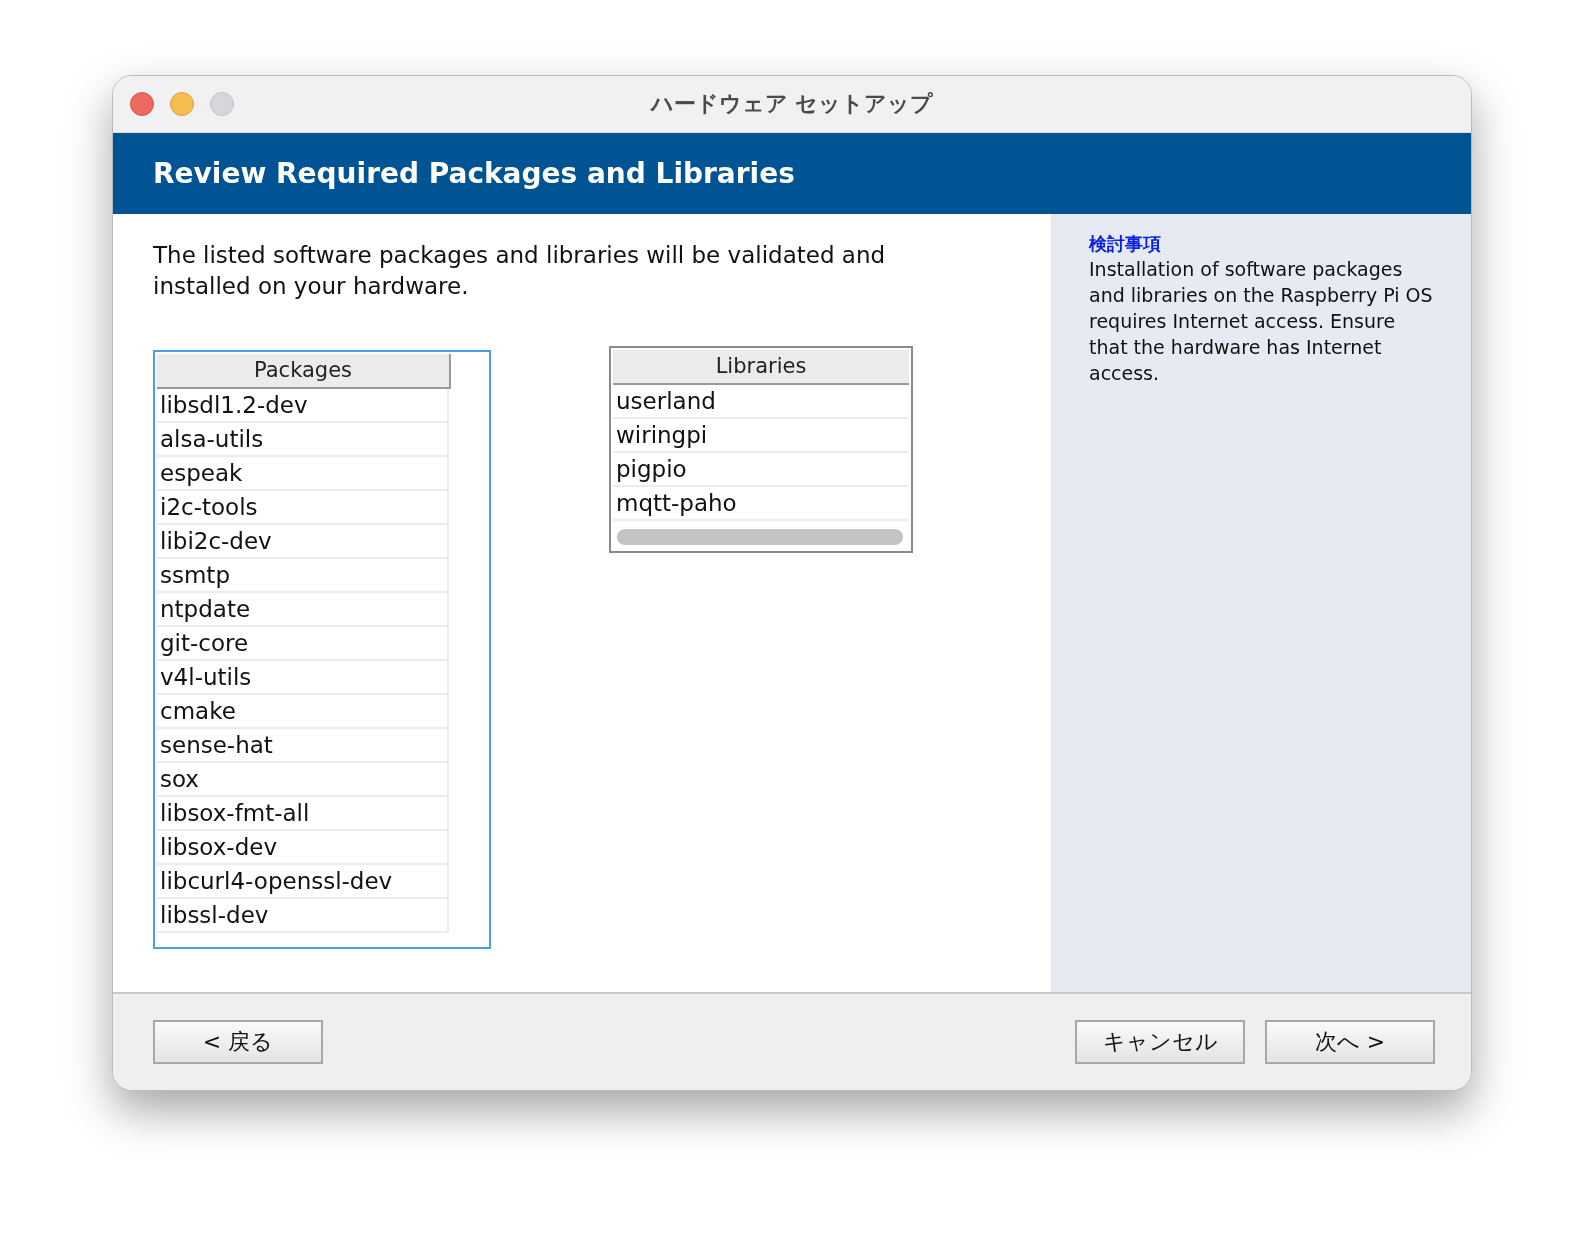  What do you see at coordinates (238, 1042) in the screenshot?
I see `back-button: < 戻る` at bounding box center [238, 1042].